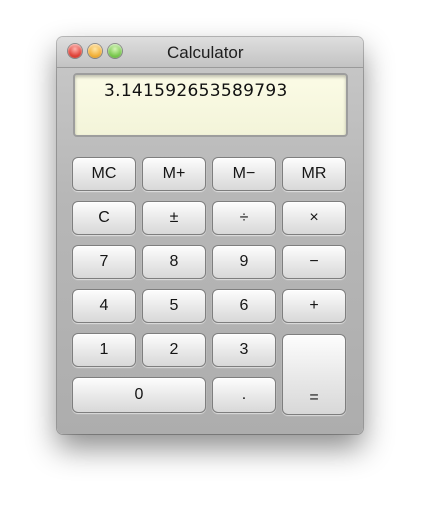 The image size is (422, 512). I want to click on memory-add-button: M+, so click(174, 174).